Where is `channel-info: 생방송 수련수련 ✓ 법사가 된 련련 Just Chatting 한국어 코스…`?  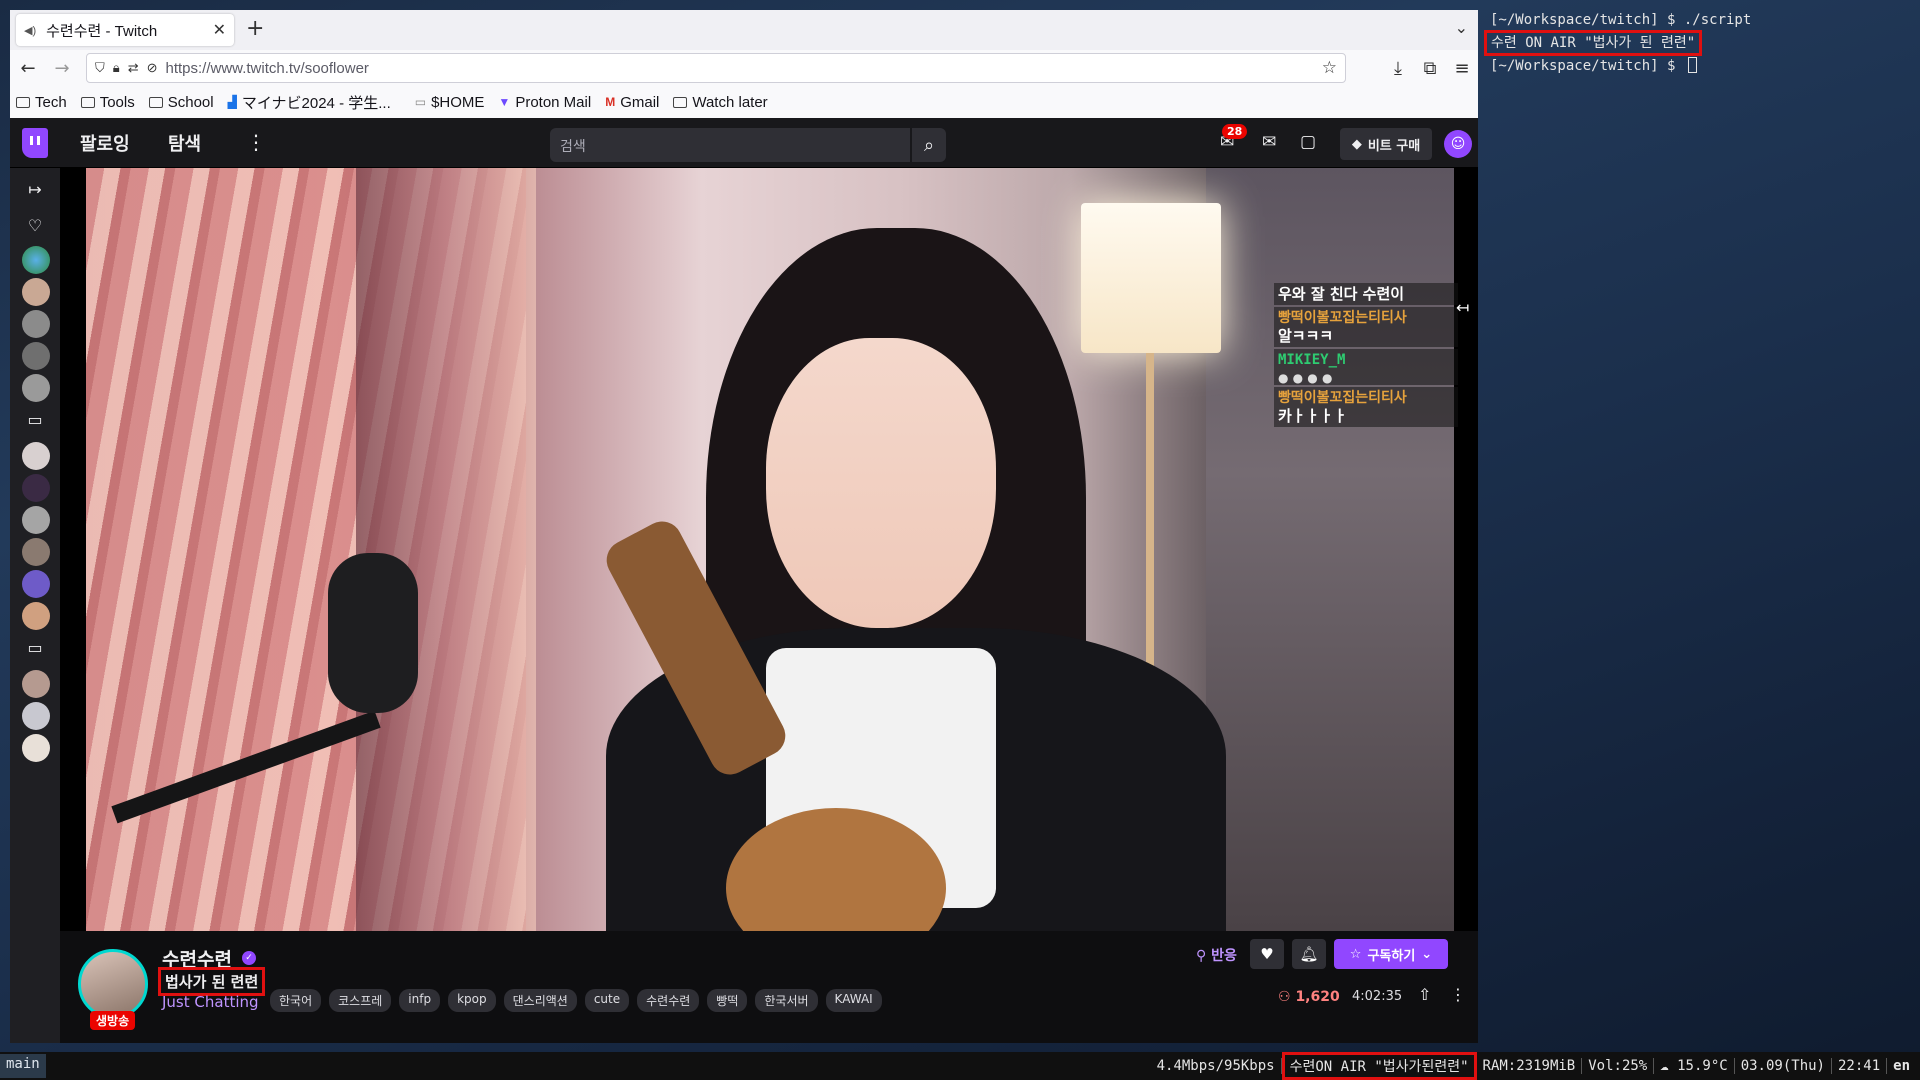 channel-info: 생방송 수련수련 ✓ 법사가 된 련련 Just Chatting 한국어 코스… is located at coordinates (769, 987).